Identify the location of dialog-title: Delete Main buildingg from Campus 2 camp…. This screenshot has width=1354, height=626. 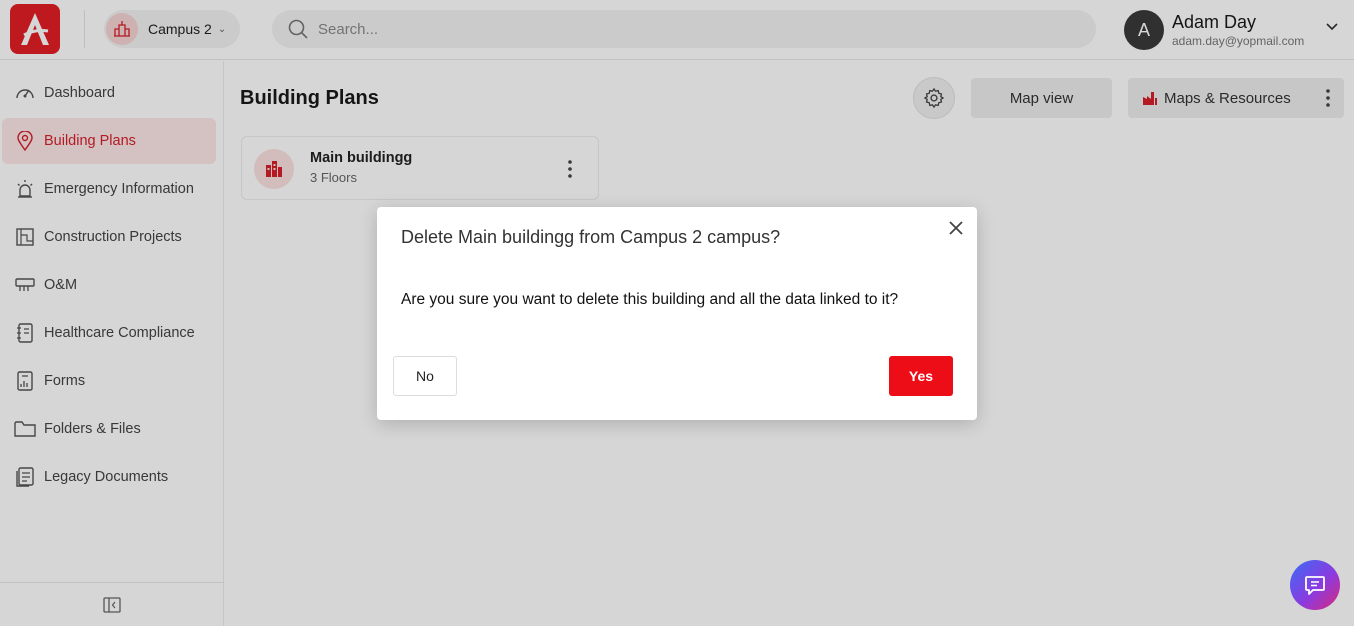
(591, 237).